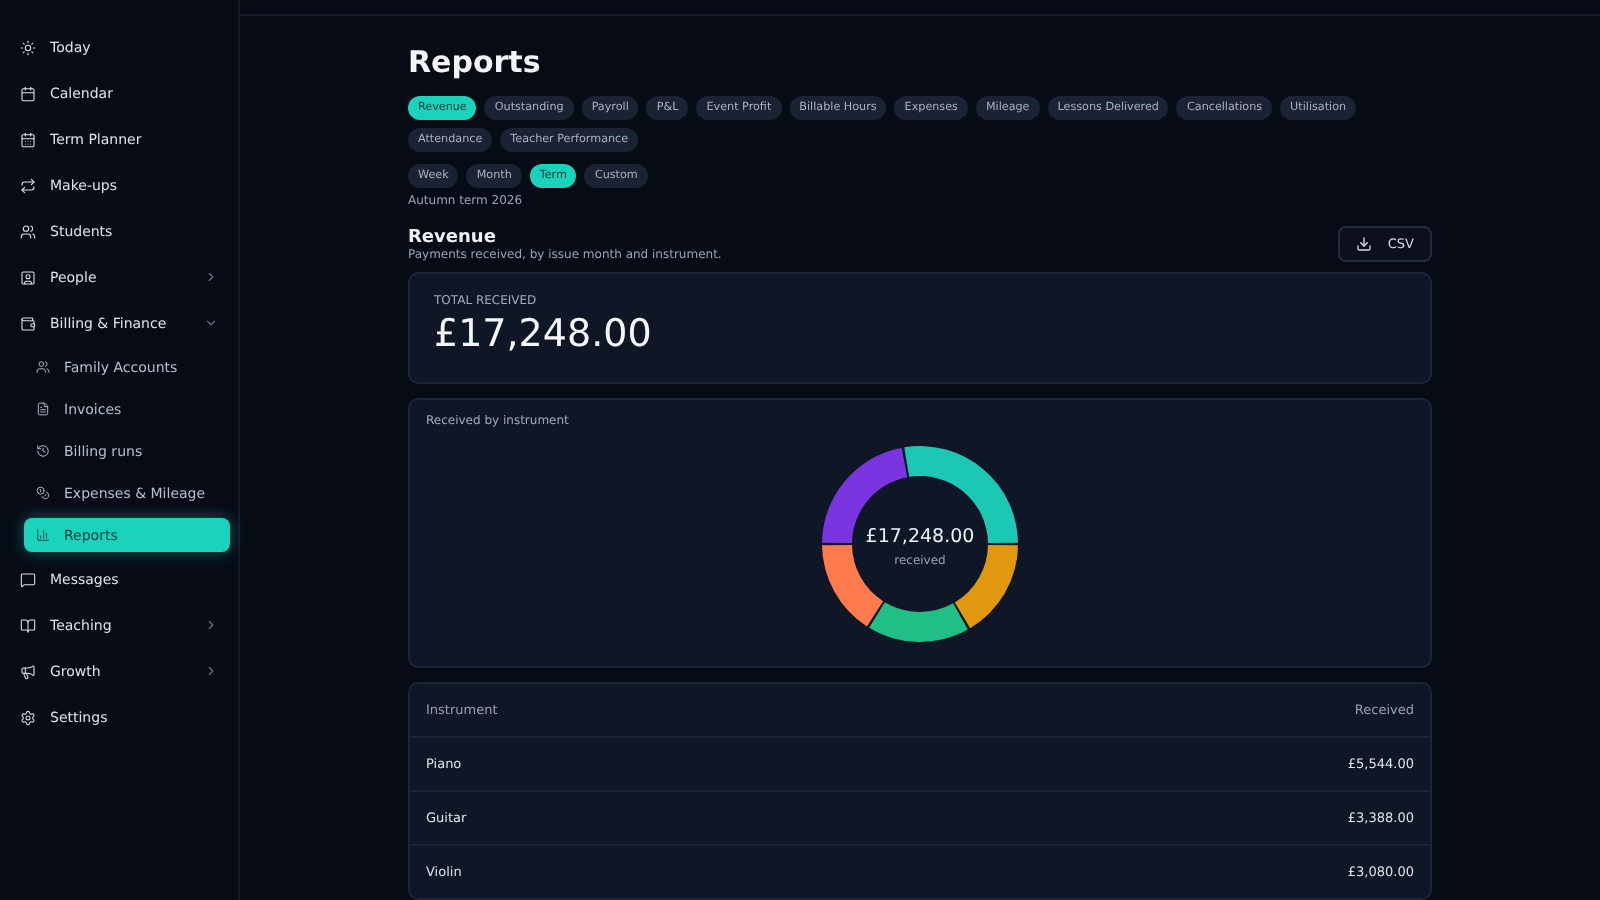  What do you see at coordinates (43, 409) in the screenshot?
I see `document-icon` at bounding box center [43, 409].